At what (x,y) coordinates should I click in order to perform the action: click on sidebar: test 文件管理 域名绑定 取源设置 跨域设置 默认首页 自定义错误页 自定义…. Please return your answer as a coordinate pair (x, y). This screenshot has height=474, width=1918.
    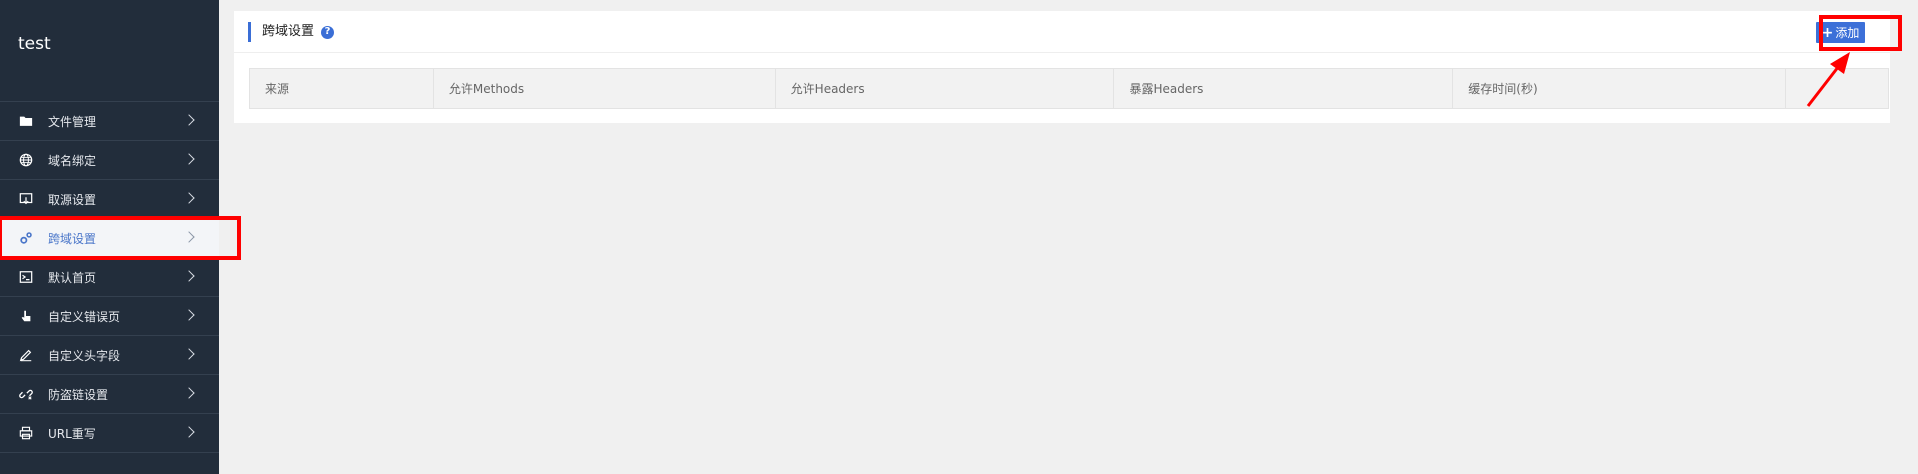
    Looking at the image, I should click on (120, 237).